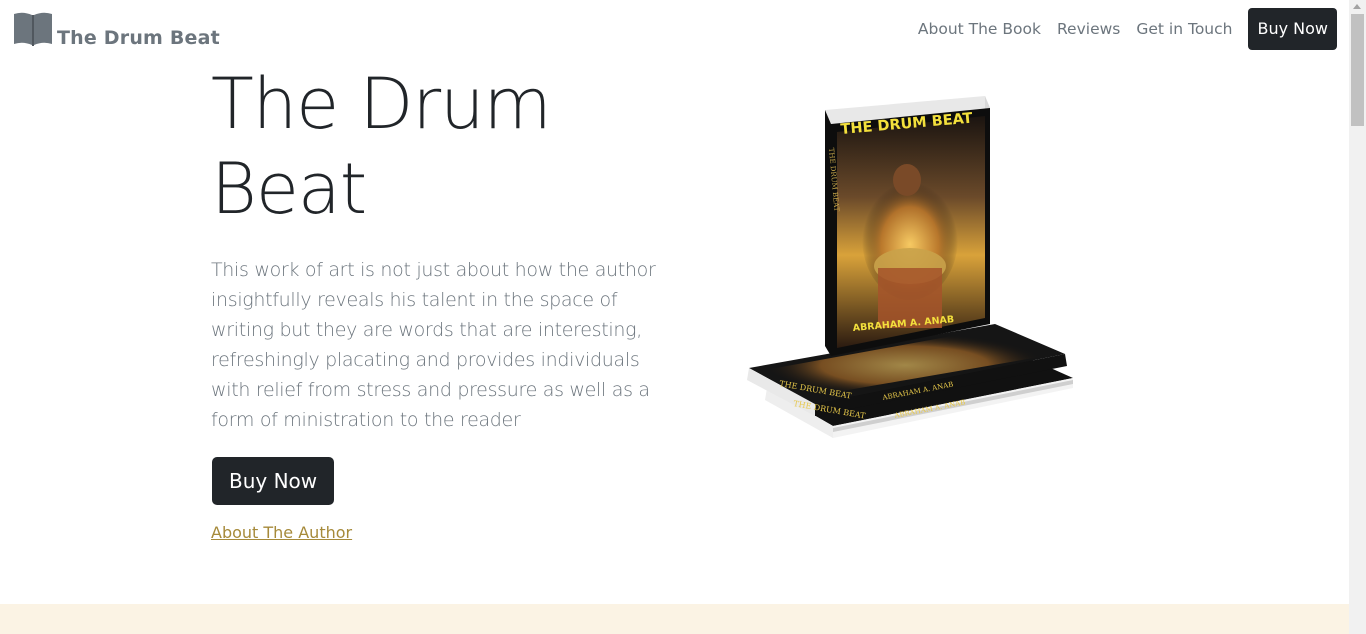  What do you see at coordinates (138, 38) in the screenshot?
I see `brand-name: The Drum Beat` at bounding box center [138, 38].